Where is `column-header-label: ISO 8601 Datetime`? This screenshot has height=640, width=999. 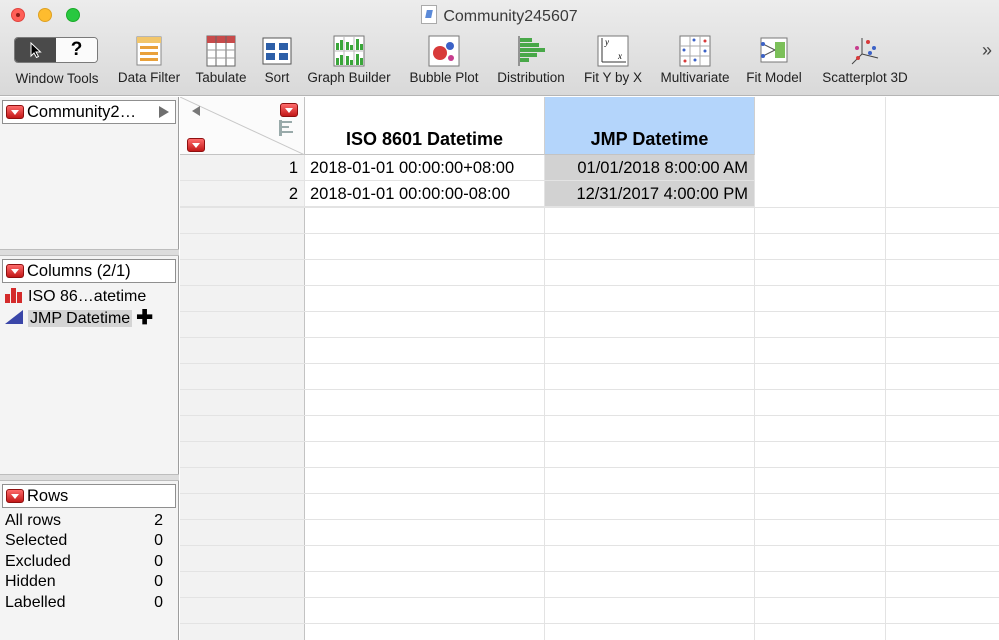
column-header-label: ISO 8601 Datetime is located at coordinates (424, 139).